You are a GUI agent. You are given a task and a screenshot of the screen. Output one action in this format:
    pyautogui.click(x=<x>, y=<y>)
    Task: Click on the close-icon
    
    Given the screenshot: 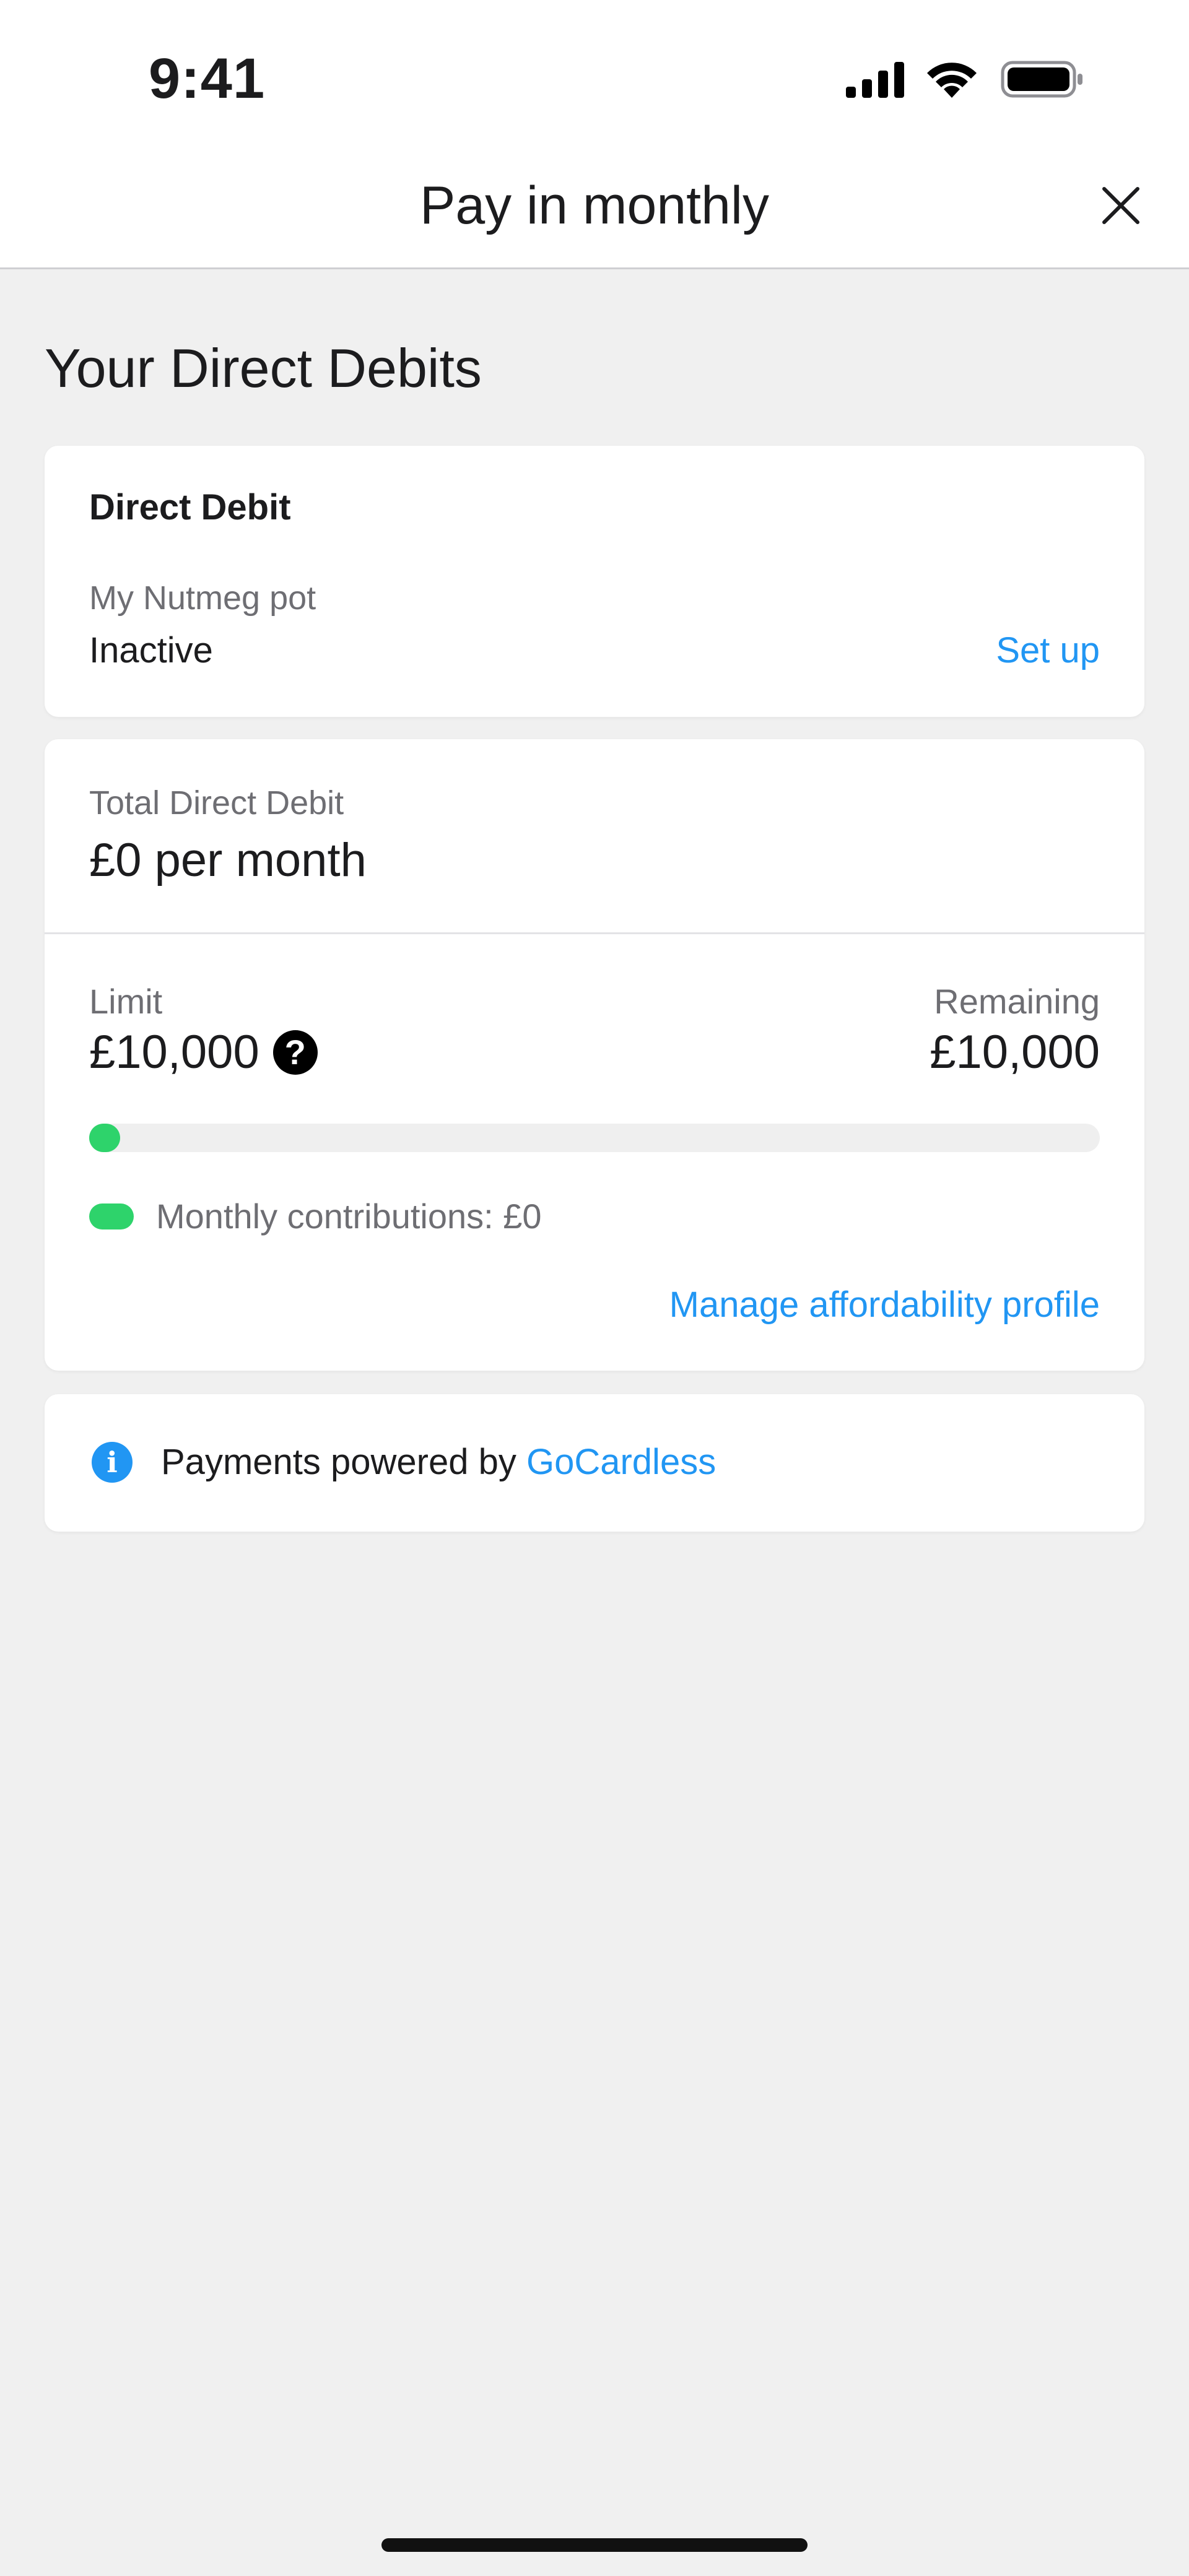 What is the action you would take?
    pyautogui.click(x=1120, y=205)
    